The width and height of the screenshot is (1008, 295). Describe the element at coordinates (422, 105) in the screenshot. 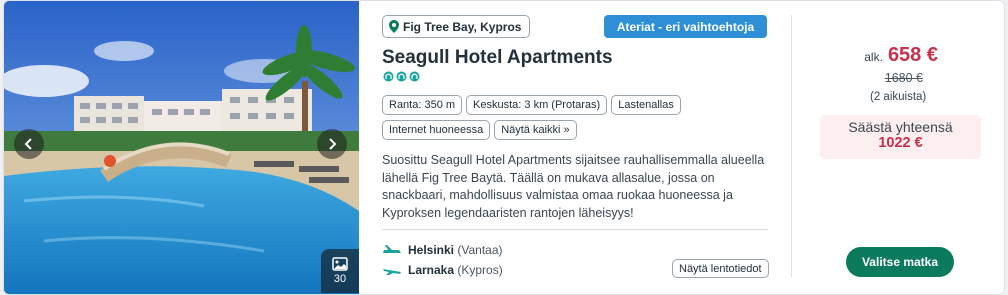

I see `feature-chip-beach: Ranta: 350 m` at that location.